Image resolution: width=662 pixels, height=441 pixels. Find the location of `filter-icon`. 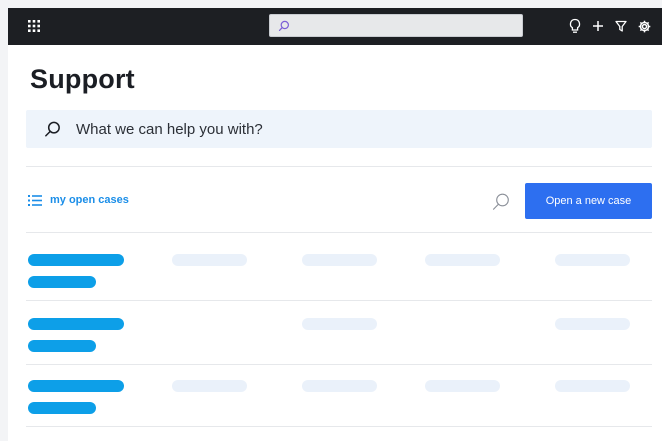

filter-icon is located at coordinates (621, 26).